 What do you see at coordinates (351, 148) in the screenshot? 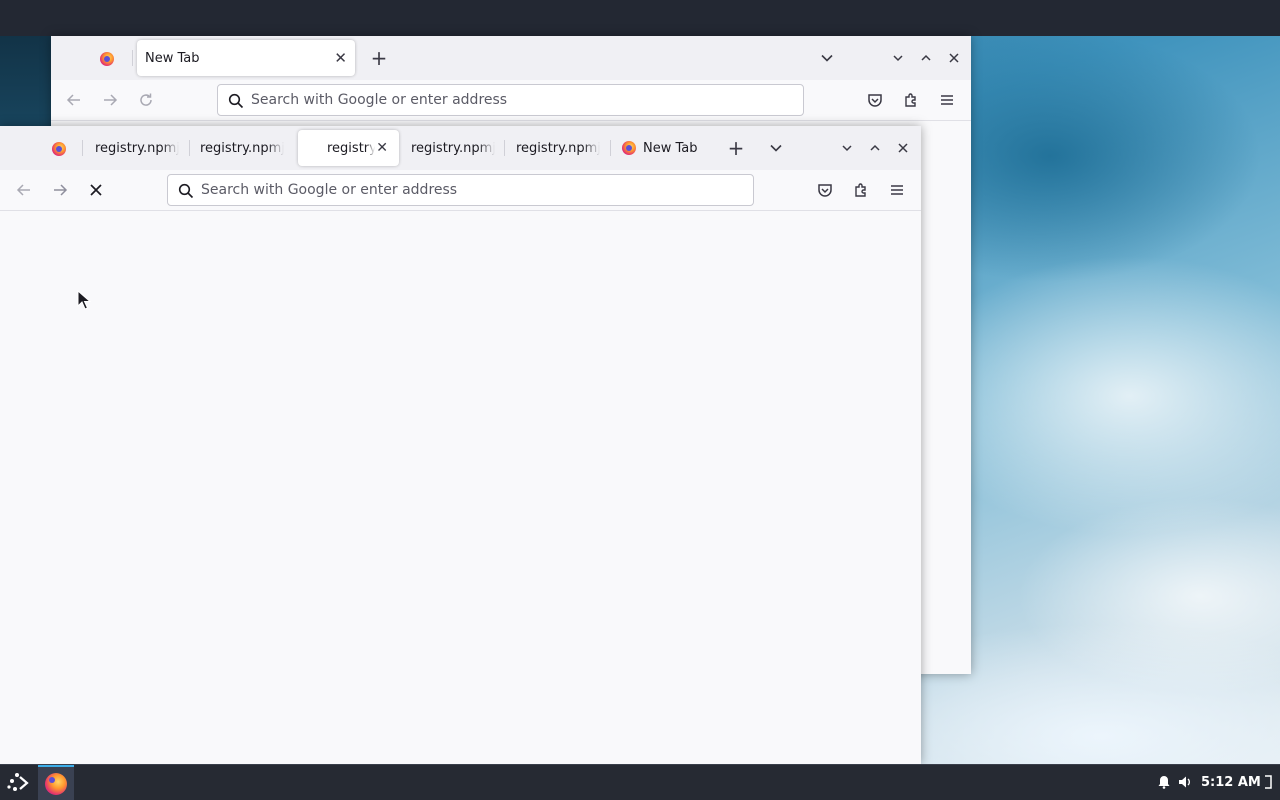
I see `tab-label: registry` at bounding box center [351, 148].